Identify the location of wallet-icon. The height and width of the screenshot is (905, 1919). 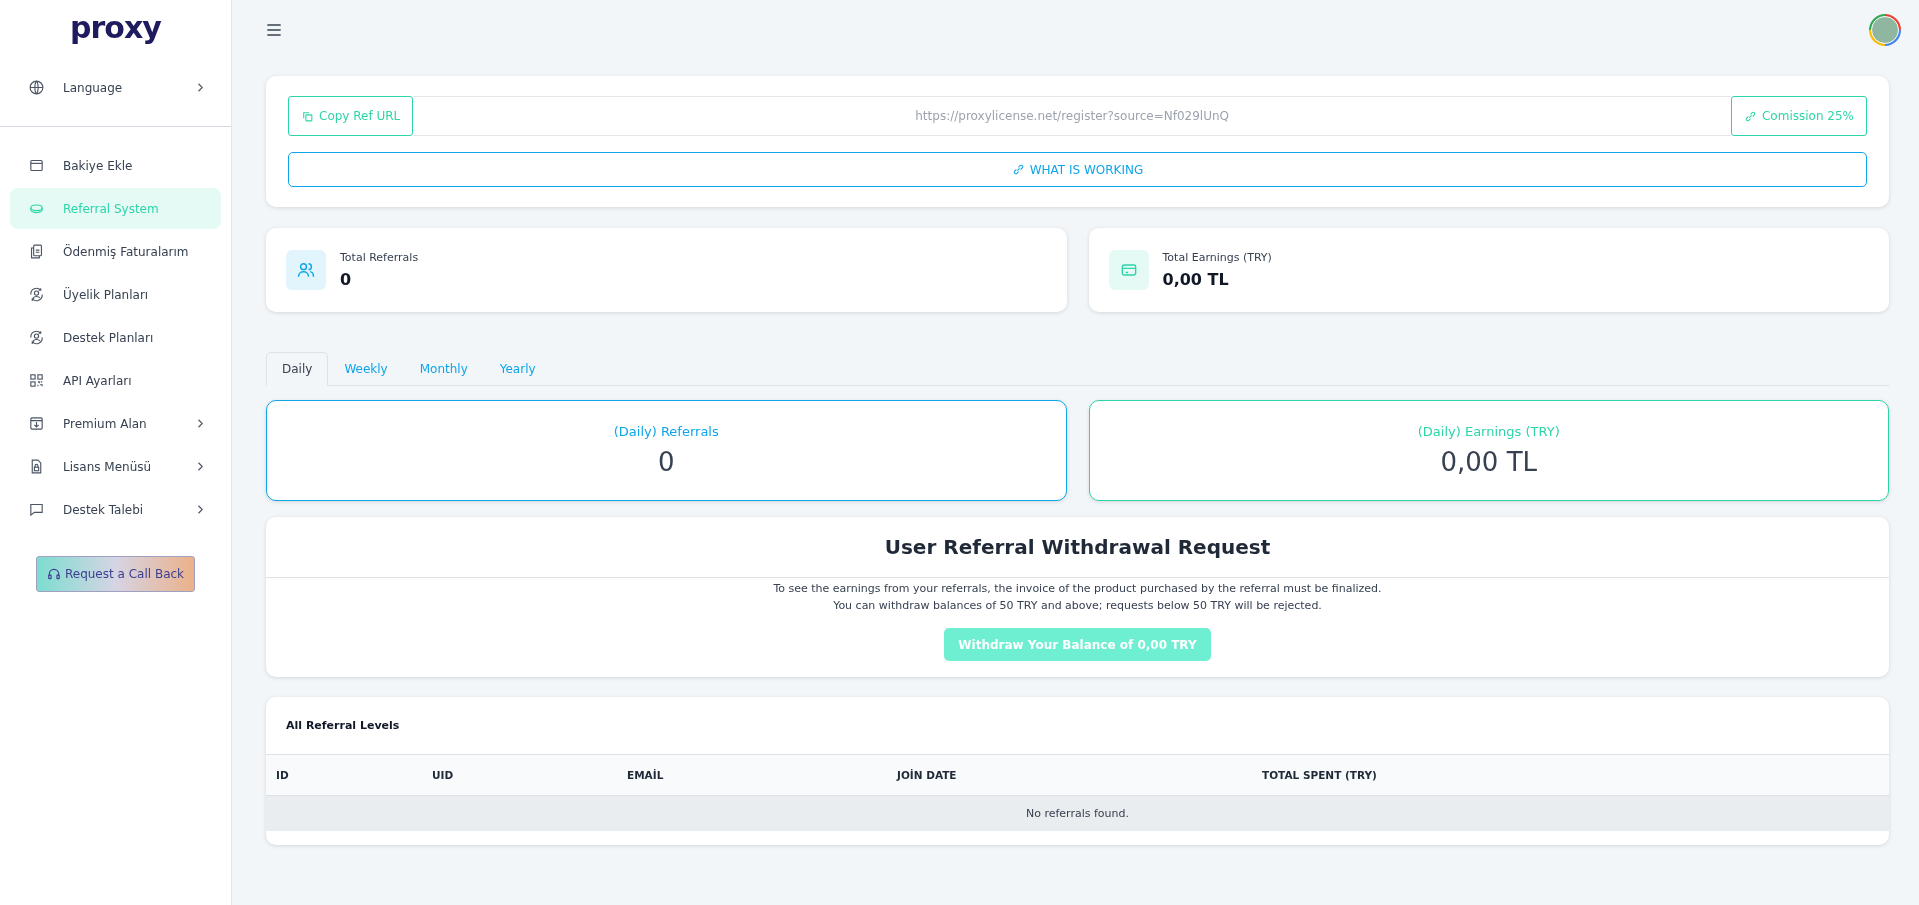
(36, 165).